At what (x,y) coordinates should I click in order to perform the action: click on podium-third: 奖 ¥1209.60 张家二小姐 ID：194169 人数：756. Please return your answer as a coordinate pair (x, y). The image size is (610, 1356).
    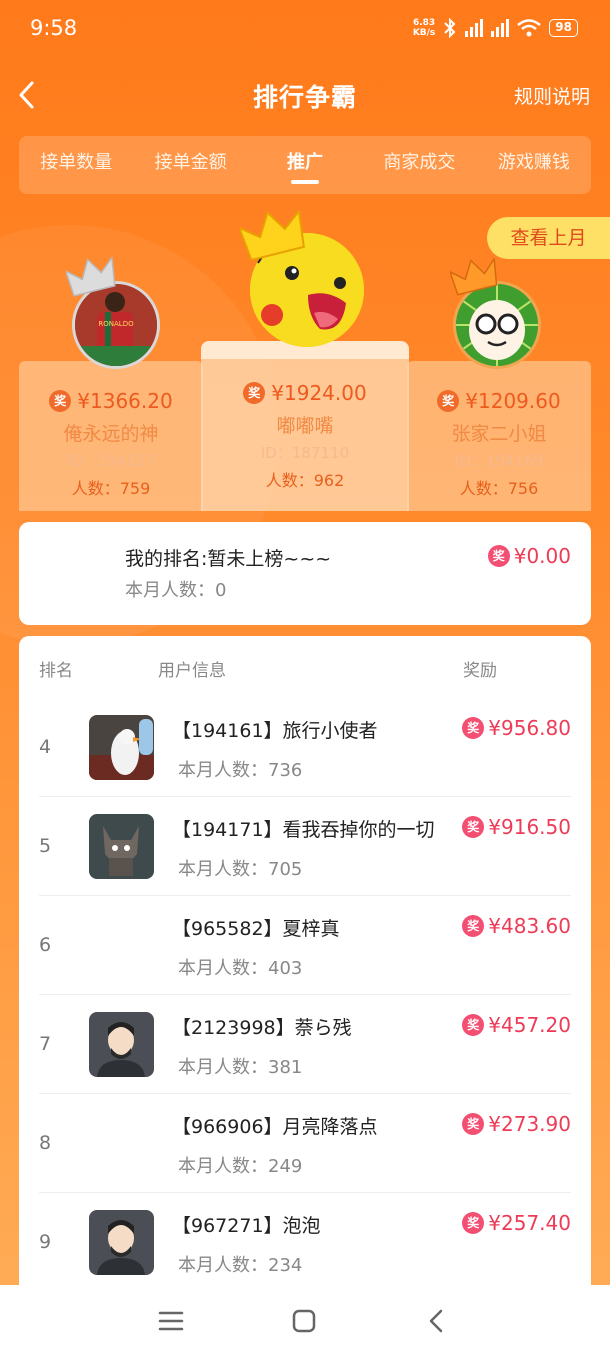
    Looking at the image, I should click on (499, 436).